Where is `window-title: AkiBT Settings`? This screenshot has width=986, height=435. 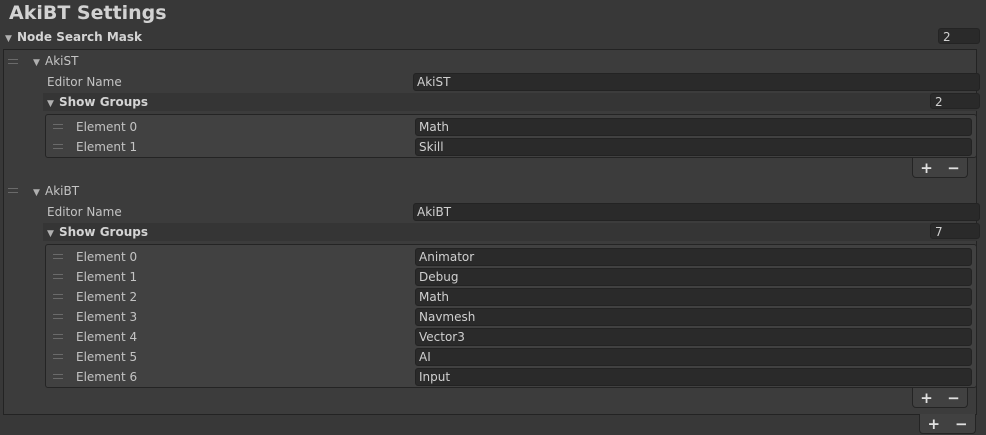 window-title: AkiBT Settings is located at coordinates (88, 13).